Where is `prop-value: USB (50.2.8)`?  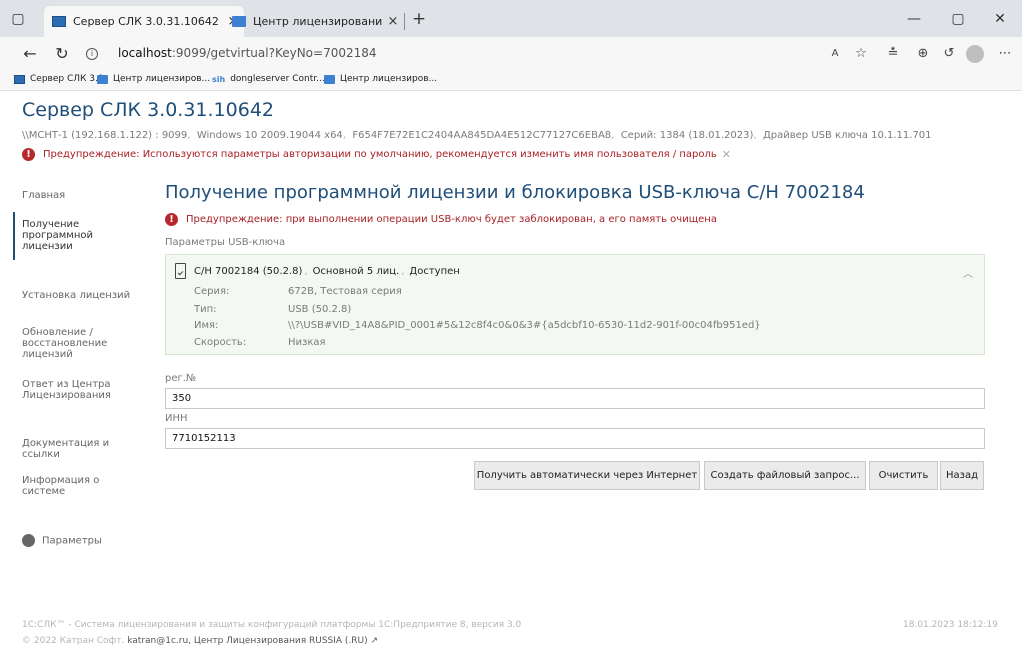
prop-value: USB (50.2.8) is located at coordinates (320, 309).